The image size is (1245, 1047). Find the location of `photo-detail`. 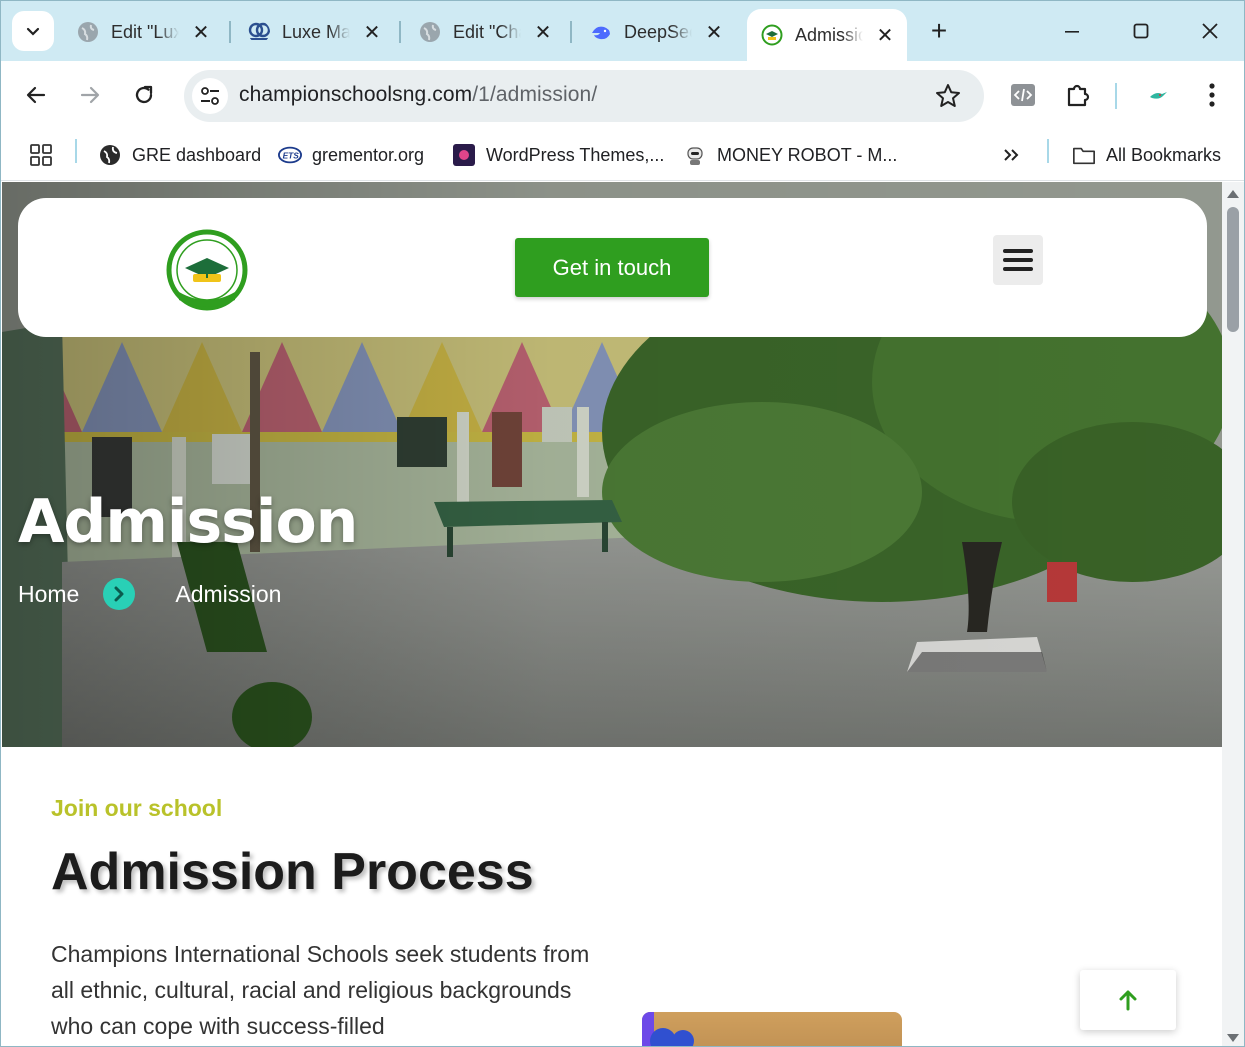

photo-detail is located at coordinates (683, 1038).